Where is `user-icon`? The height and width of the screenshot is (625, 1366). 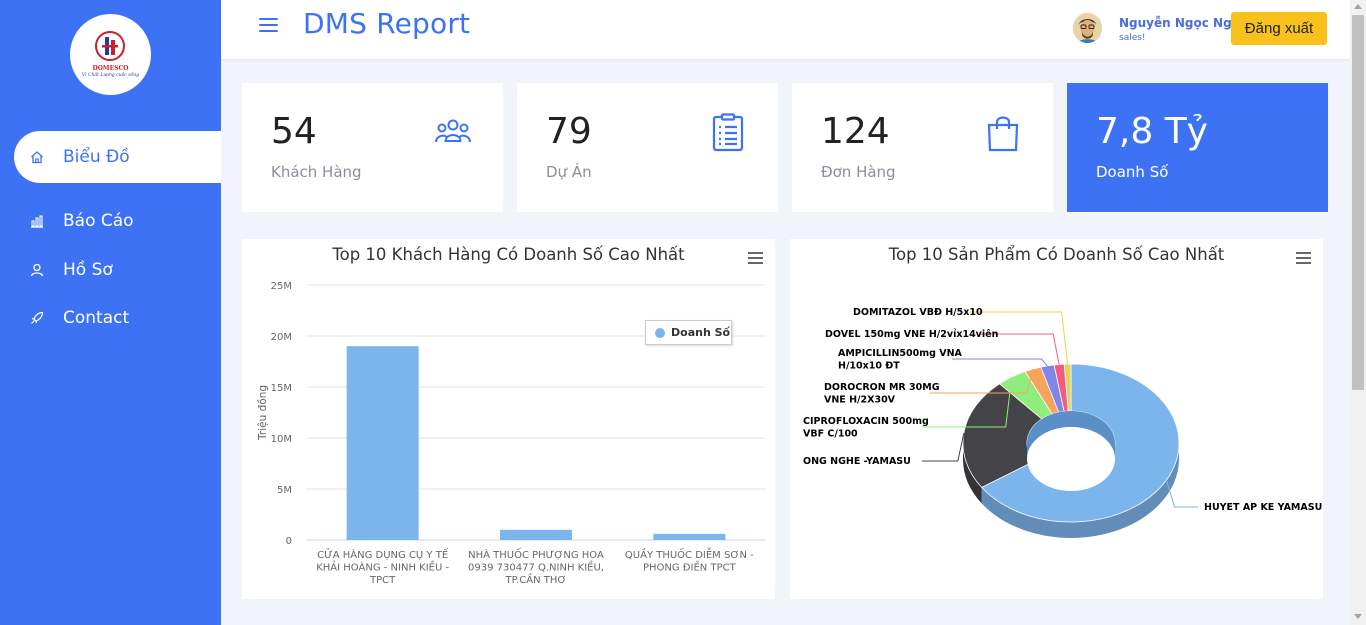
user-icon is located at coordinates (37, 270).